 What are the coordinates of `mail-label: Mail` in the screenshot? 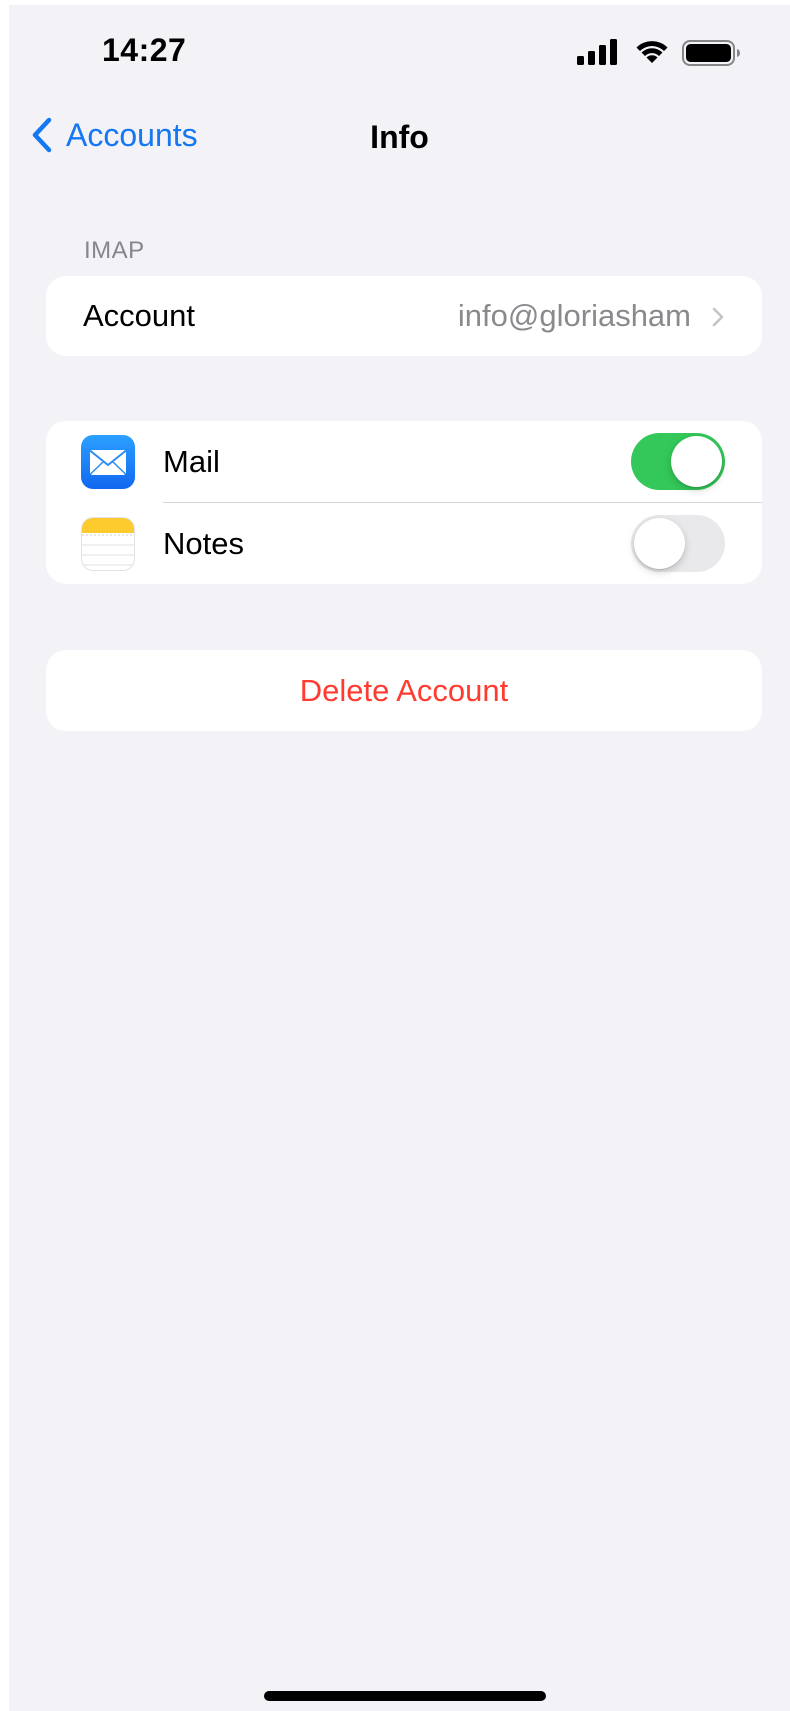 It's located at (191, 461).